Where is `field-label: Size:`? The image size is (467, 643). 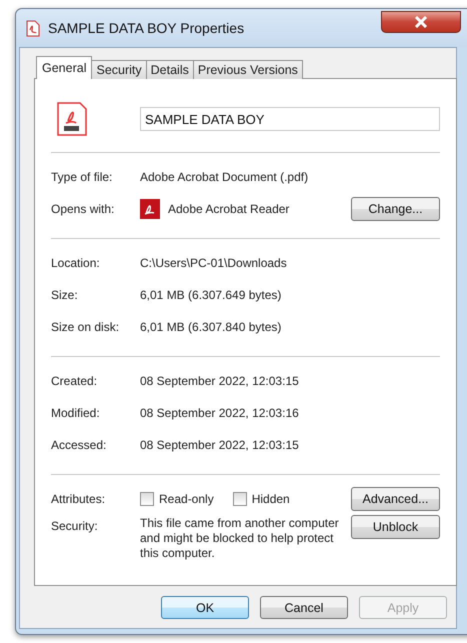
field-label: Size: is located at coordinates (65, 295).